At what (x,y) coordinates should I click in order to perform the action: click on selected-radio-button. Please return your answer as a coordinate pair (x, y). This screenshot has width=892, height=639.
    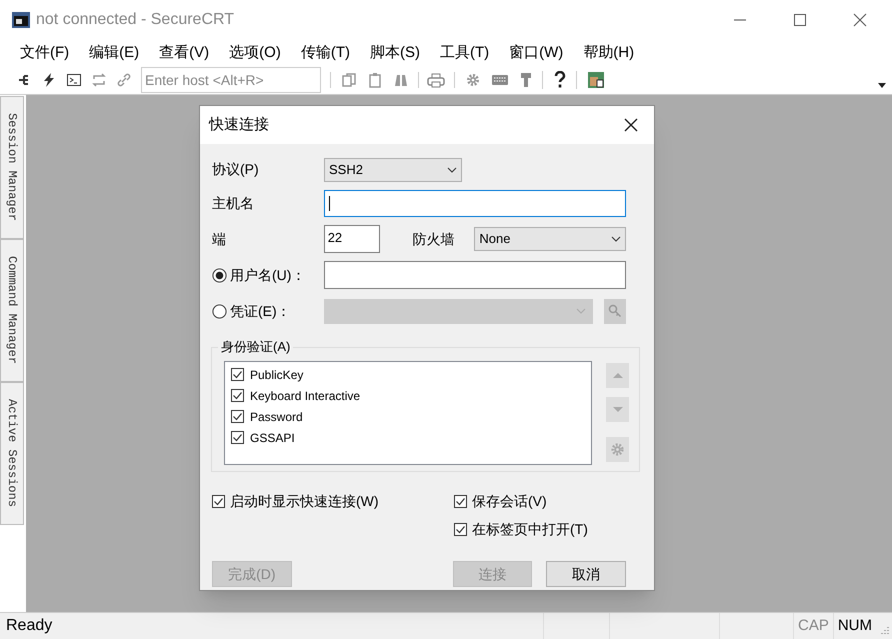
    Looking at the image, I should click on (219, 275).